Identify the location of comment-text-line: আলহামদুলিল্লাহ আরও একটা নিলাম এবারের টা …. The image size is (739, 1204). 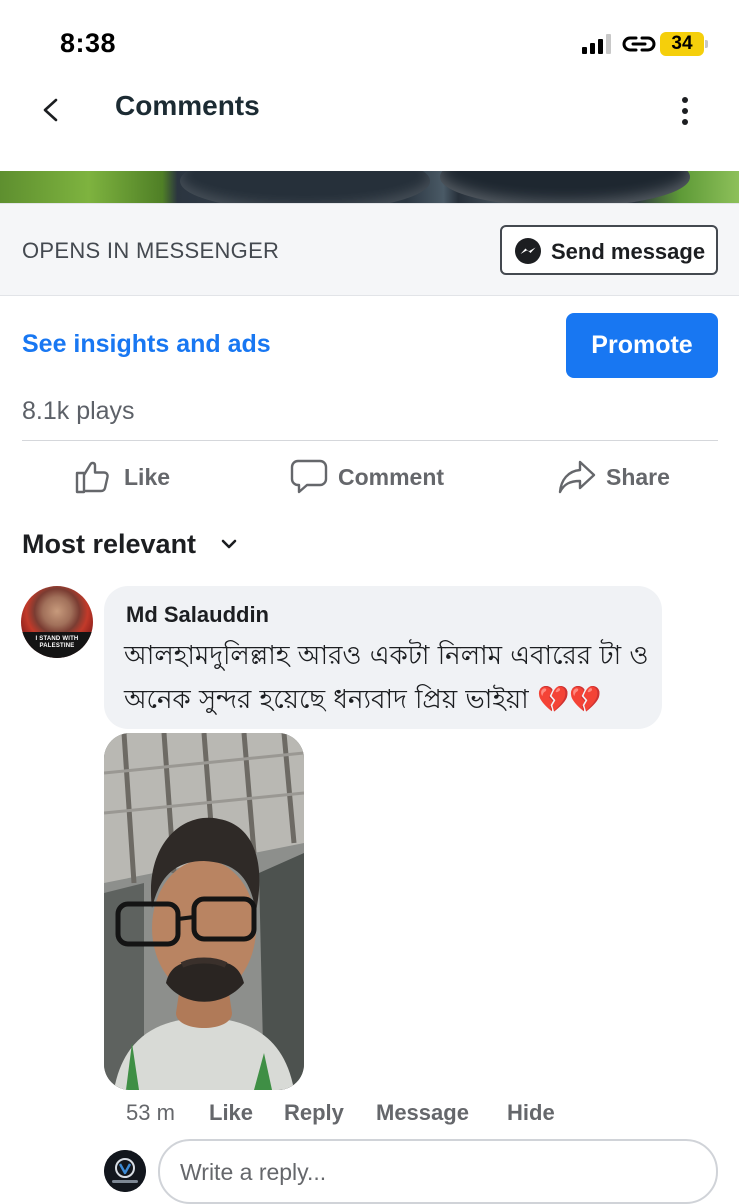
(386, 656).